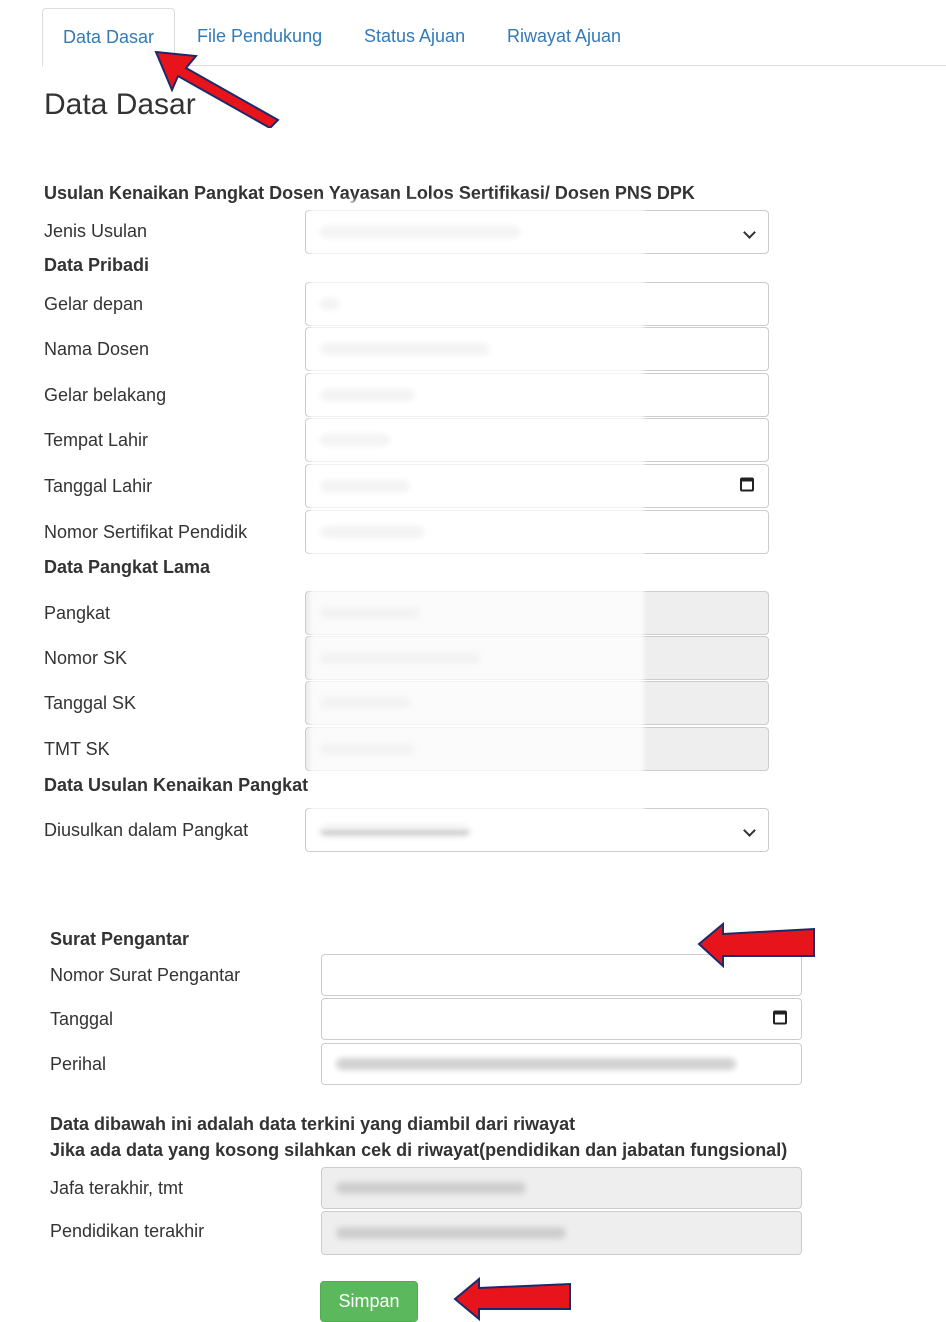 The image size is (946, 1322). I want to click on tab-riwayat-ajuan: Riwayat Ajuan, so click(564, 37).